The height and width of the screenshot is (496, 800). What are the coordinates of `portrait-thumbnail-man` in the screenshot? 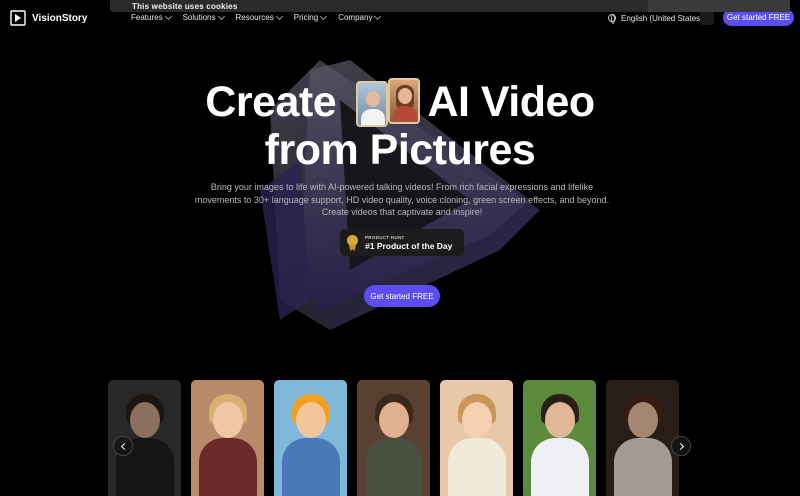 It's located at (372, 104).